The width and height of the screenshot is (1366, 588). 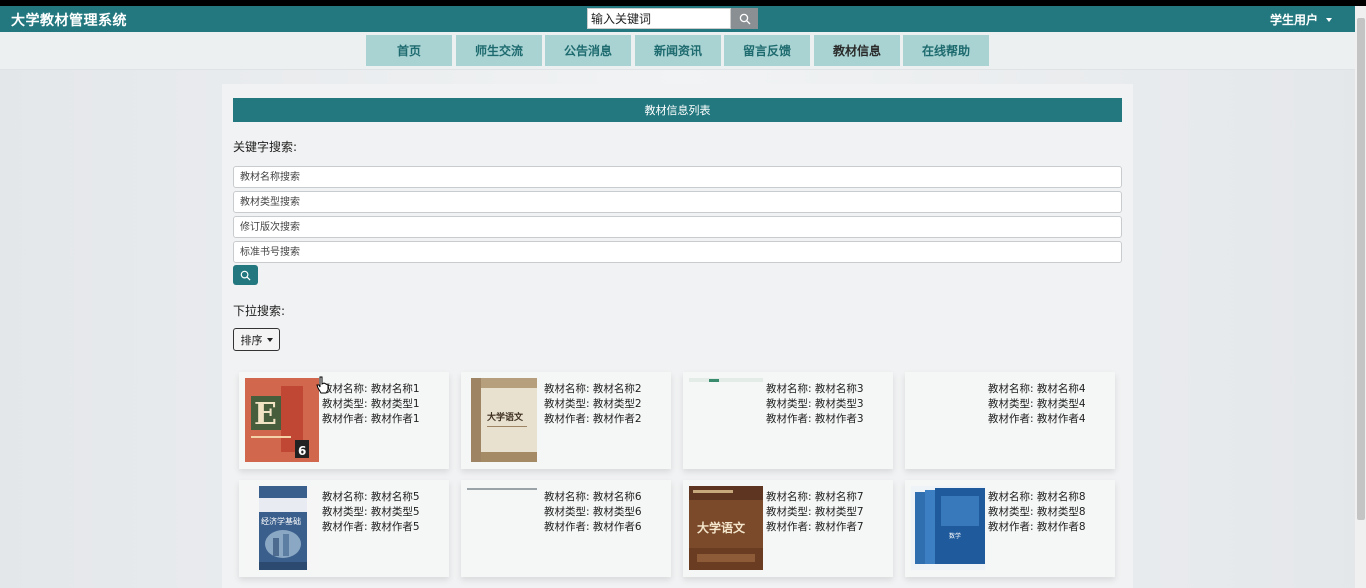 What do you see at coordinates (265, 414) in the screenshot?
I see `svg-text: E` at bounding box center [265, 414].